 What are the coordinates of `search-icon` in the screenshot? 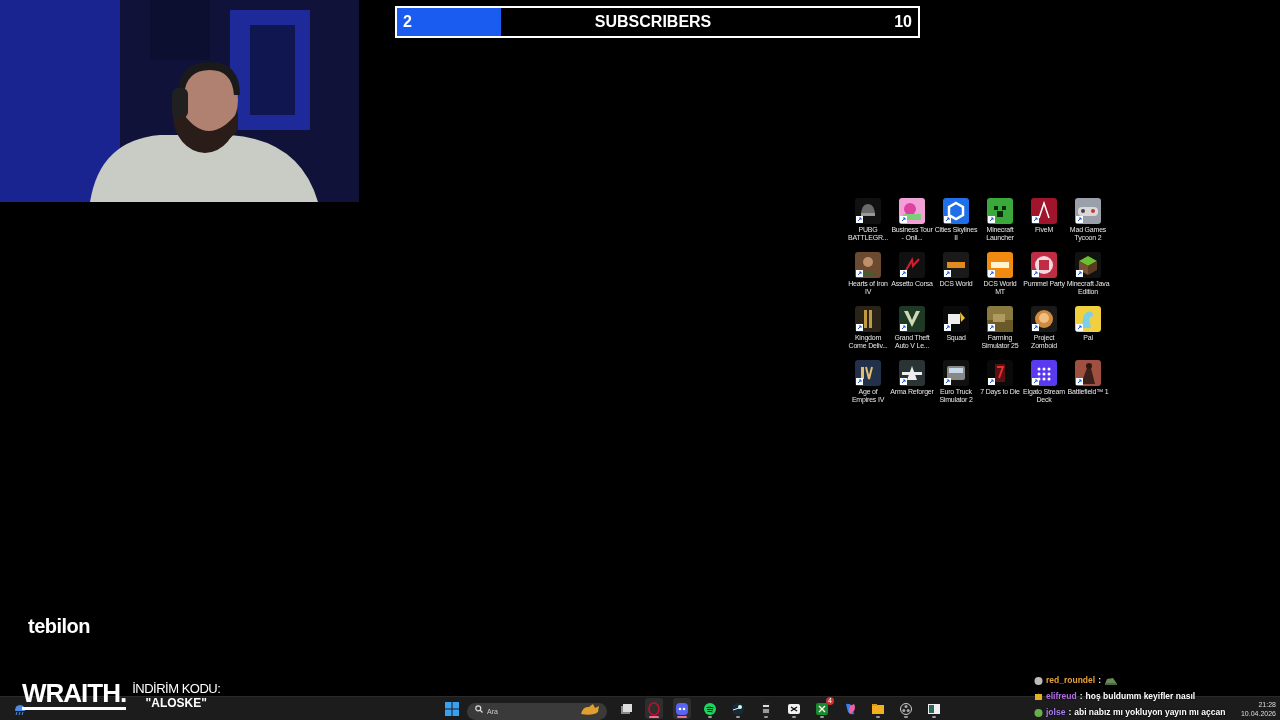 It's located at (479, 708).